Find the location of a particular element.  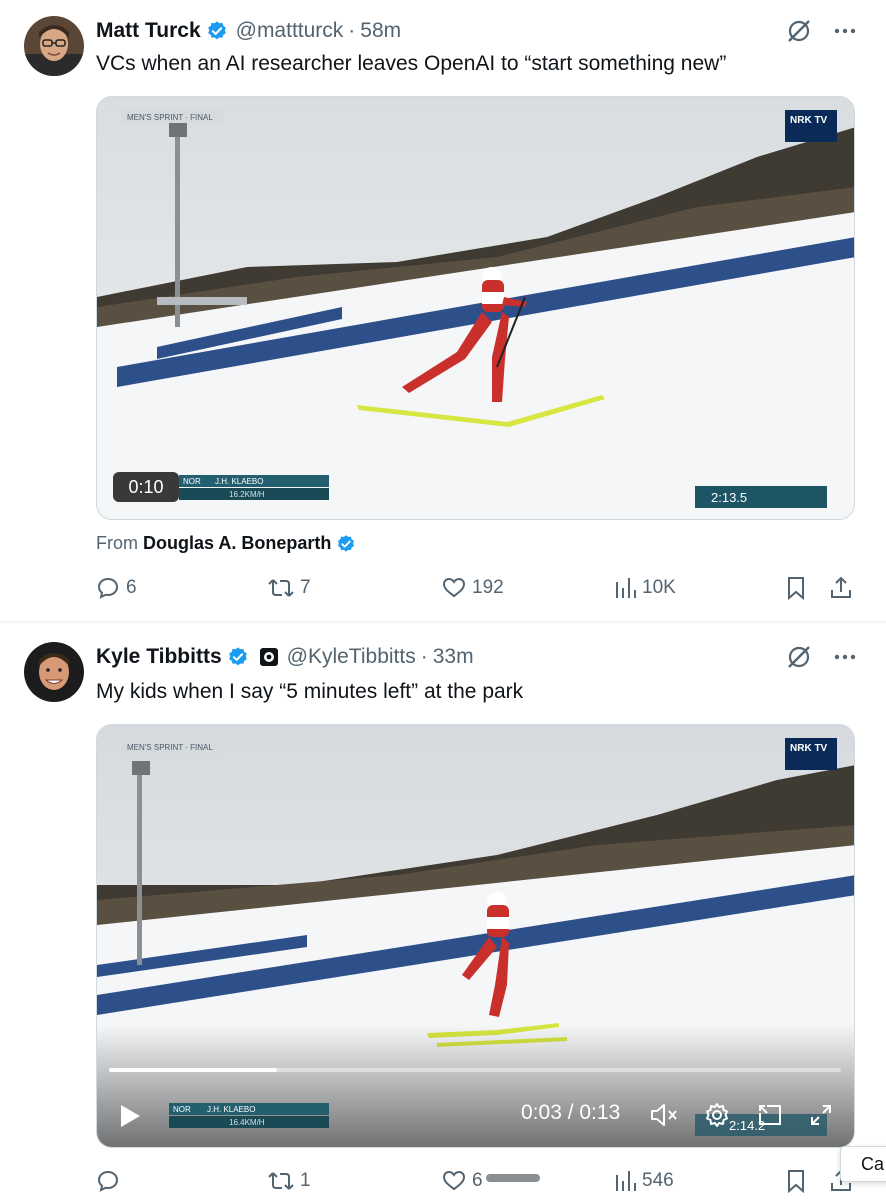

share-button is located at coordinates (841, 588).